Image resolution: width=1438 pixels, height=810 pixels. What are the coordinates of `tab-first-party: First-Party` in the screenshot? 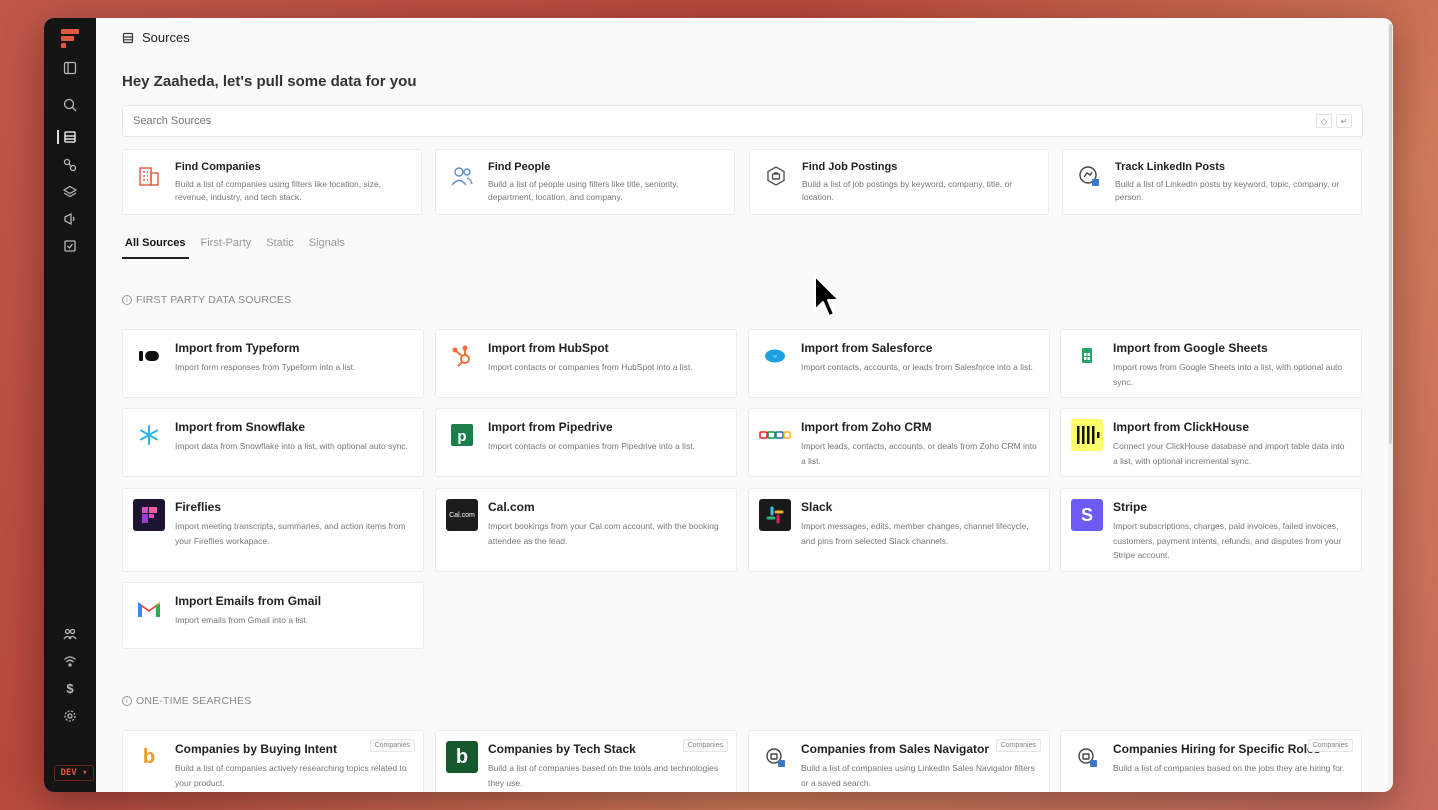 It's located at (226, 246).